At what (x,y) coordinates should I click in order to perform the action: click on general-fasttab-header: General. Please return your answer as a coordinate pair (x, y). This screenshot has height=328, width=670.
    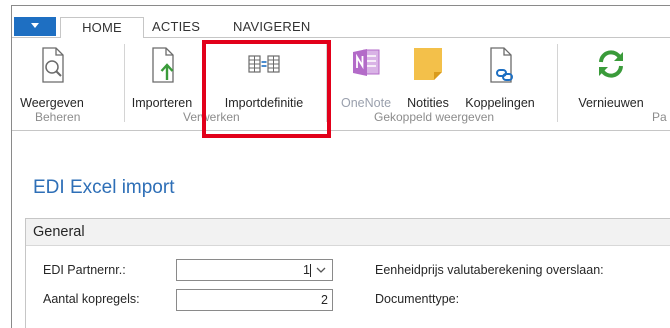
    Looking at the image, I should click on (348, 232).